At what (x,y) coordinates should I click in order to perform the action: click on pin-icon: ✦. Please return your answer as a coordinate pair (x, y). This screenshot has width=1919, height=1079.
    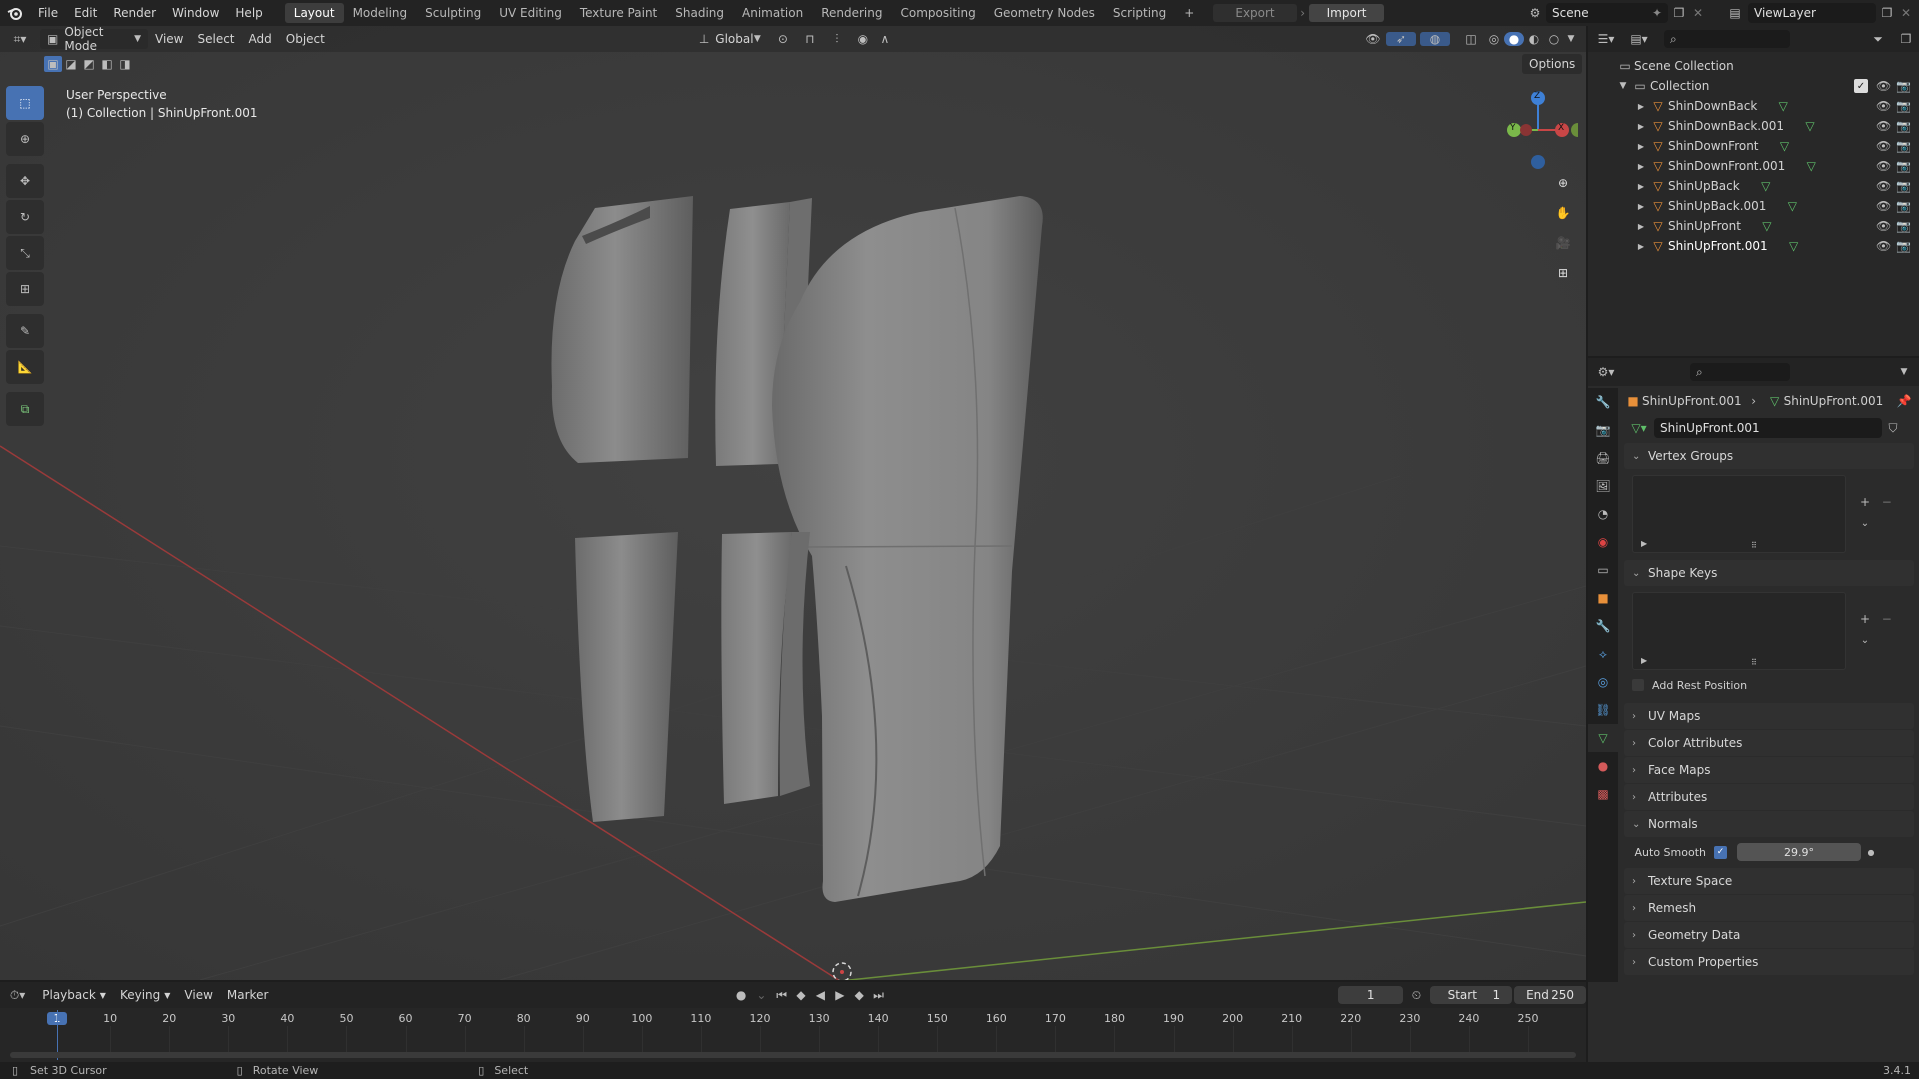
    Looking at the image, I should click on (1657, 13).